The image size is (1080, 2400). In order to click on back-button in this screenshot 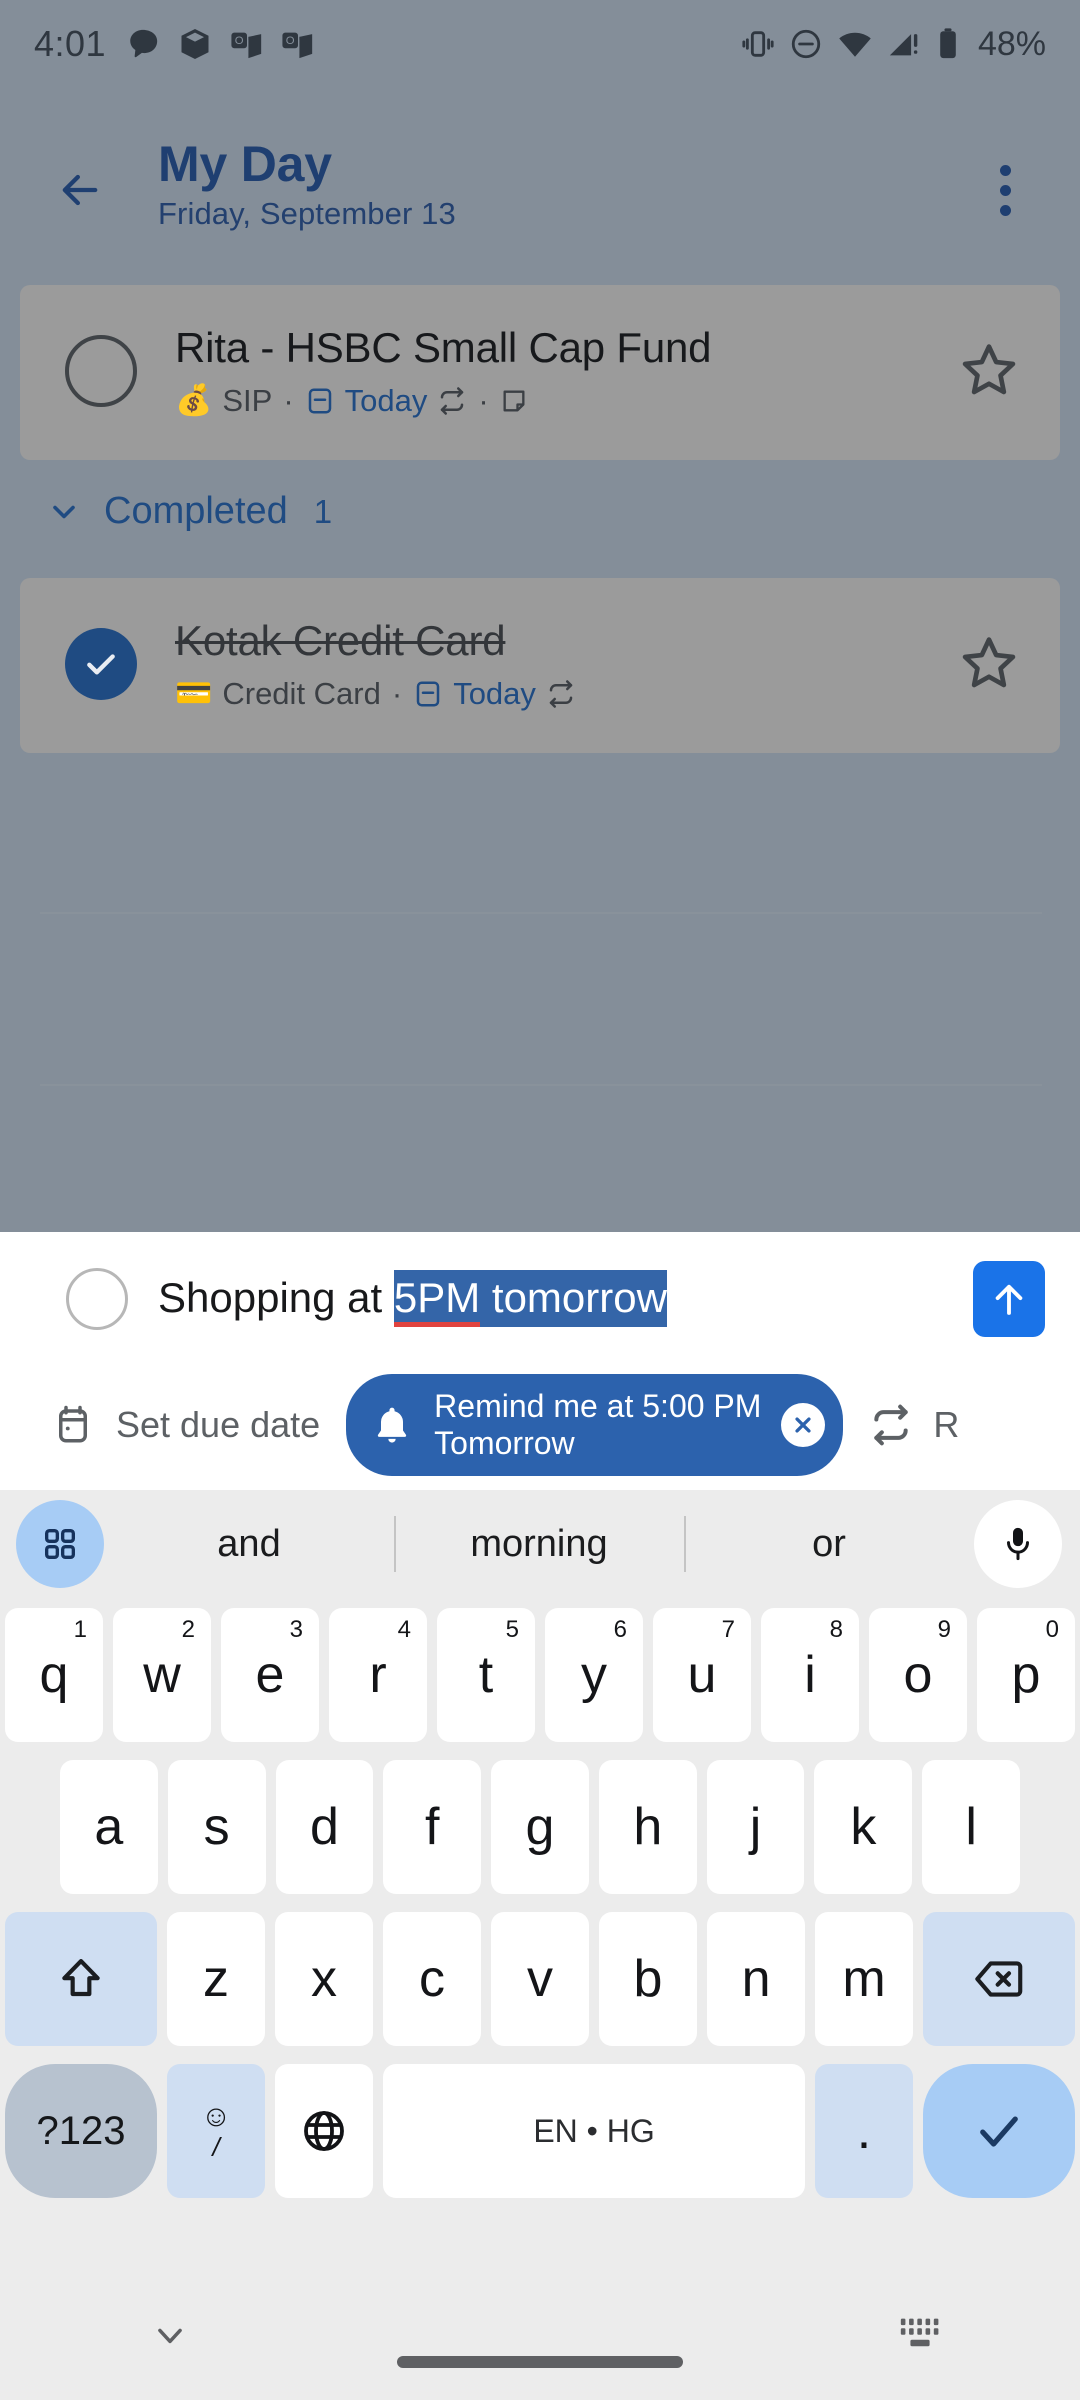, I will do `click(80, 190)`.